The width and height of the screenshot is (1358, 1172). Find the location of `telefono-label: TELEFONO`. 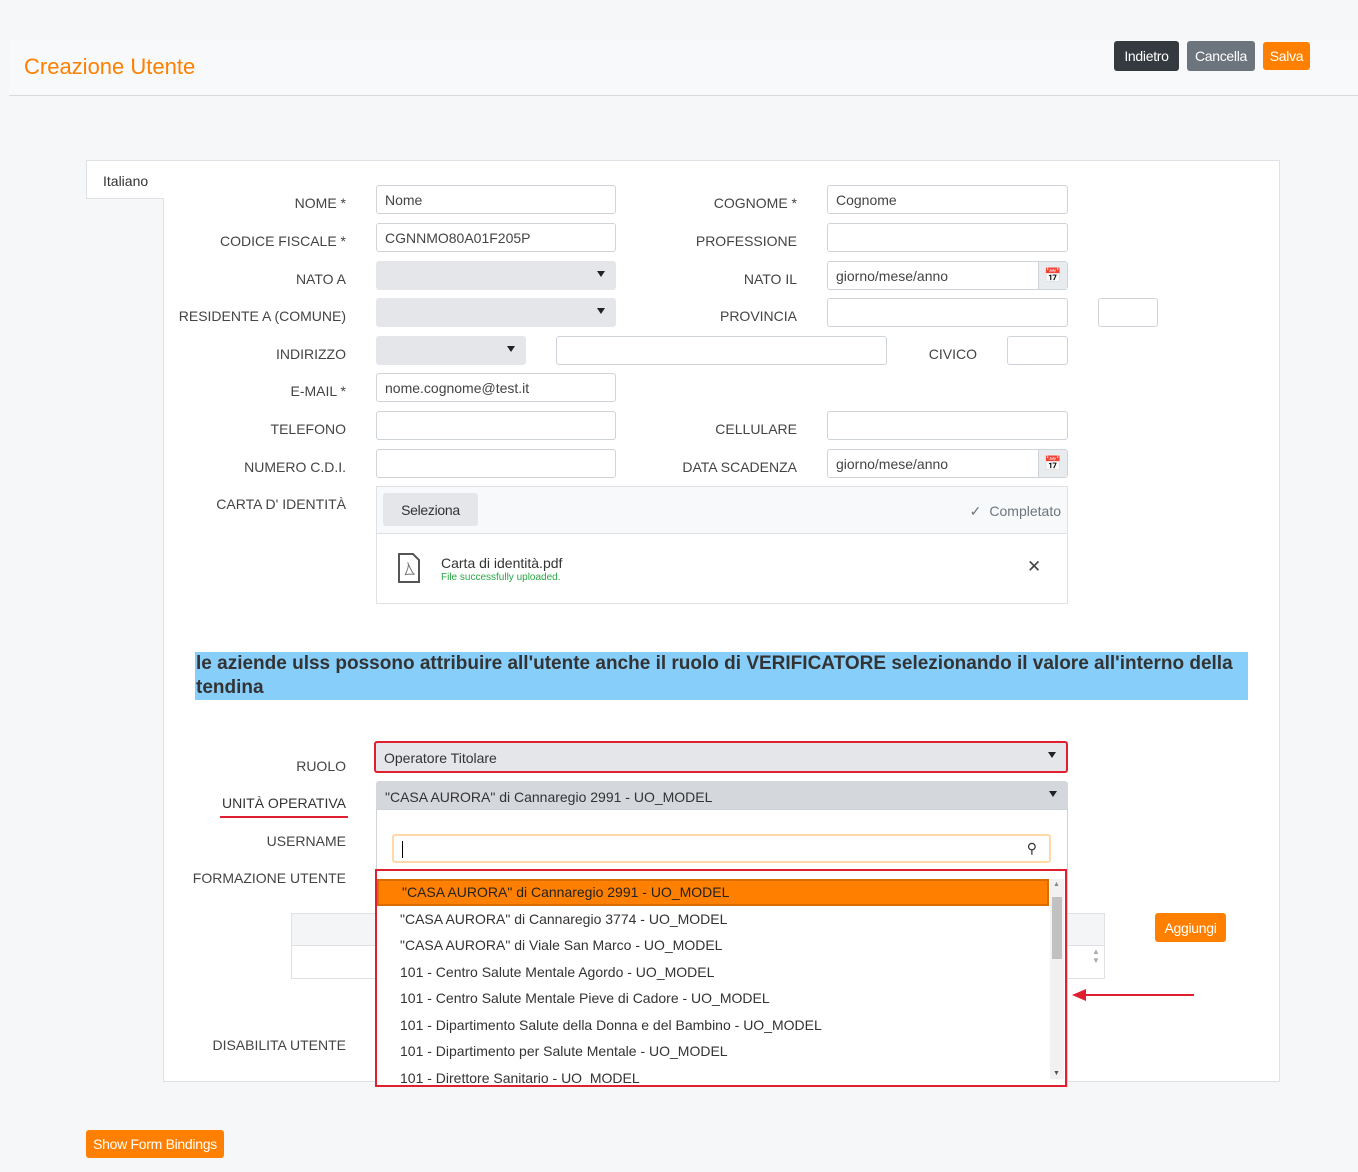

telefono-label: TELEFONO is located at coordinates (308, 429).